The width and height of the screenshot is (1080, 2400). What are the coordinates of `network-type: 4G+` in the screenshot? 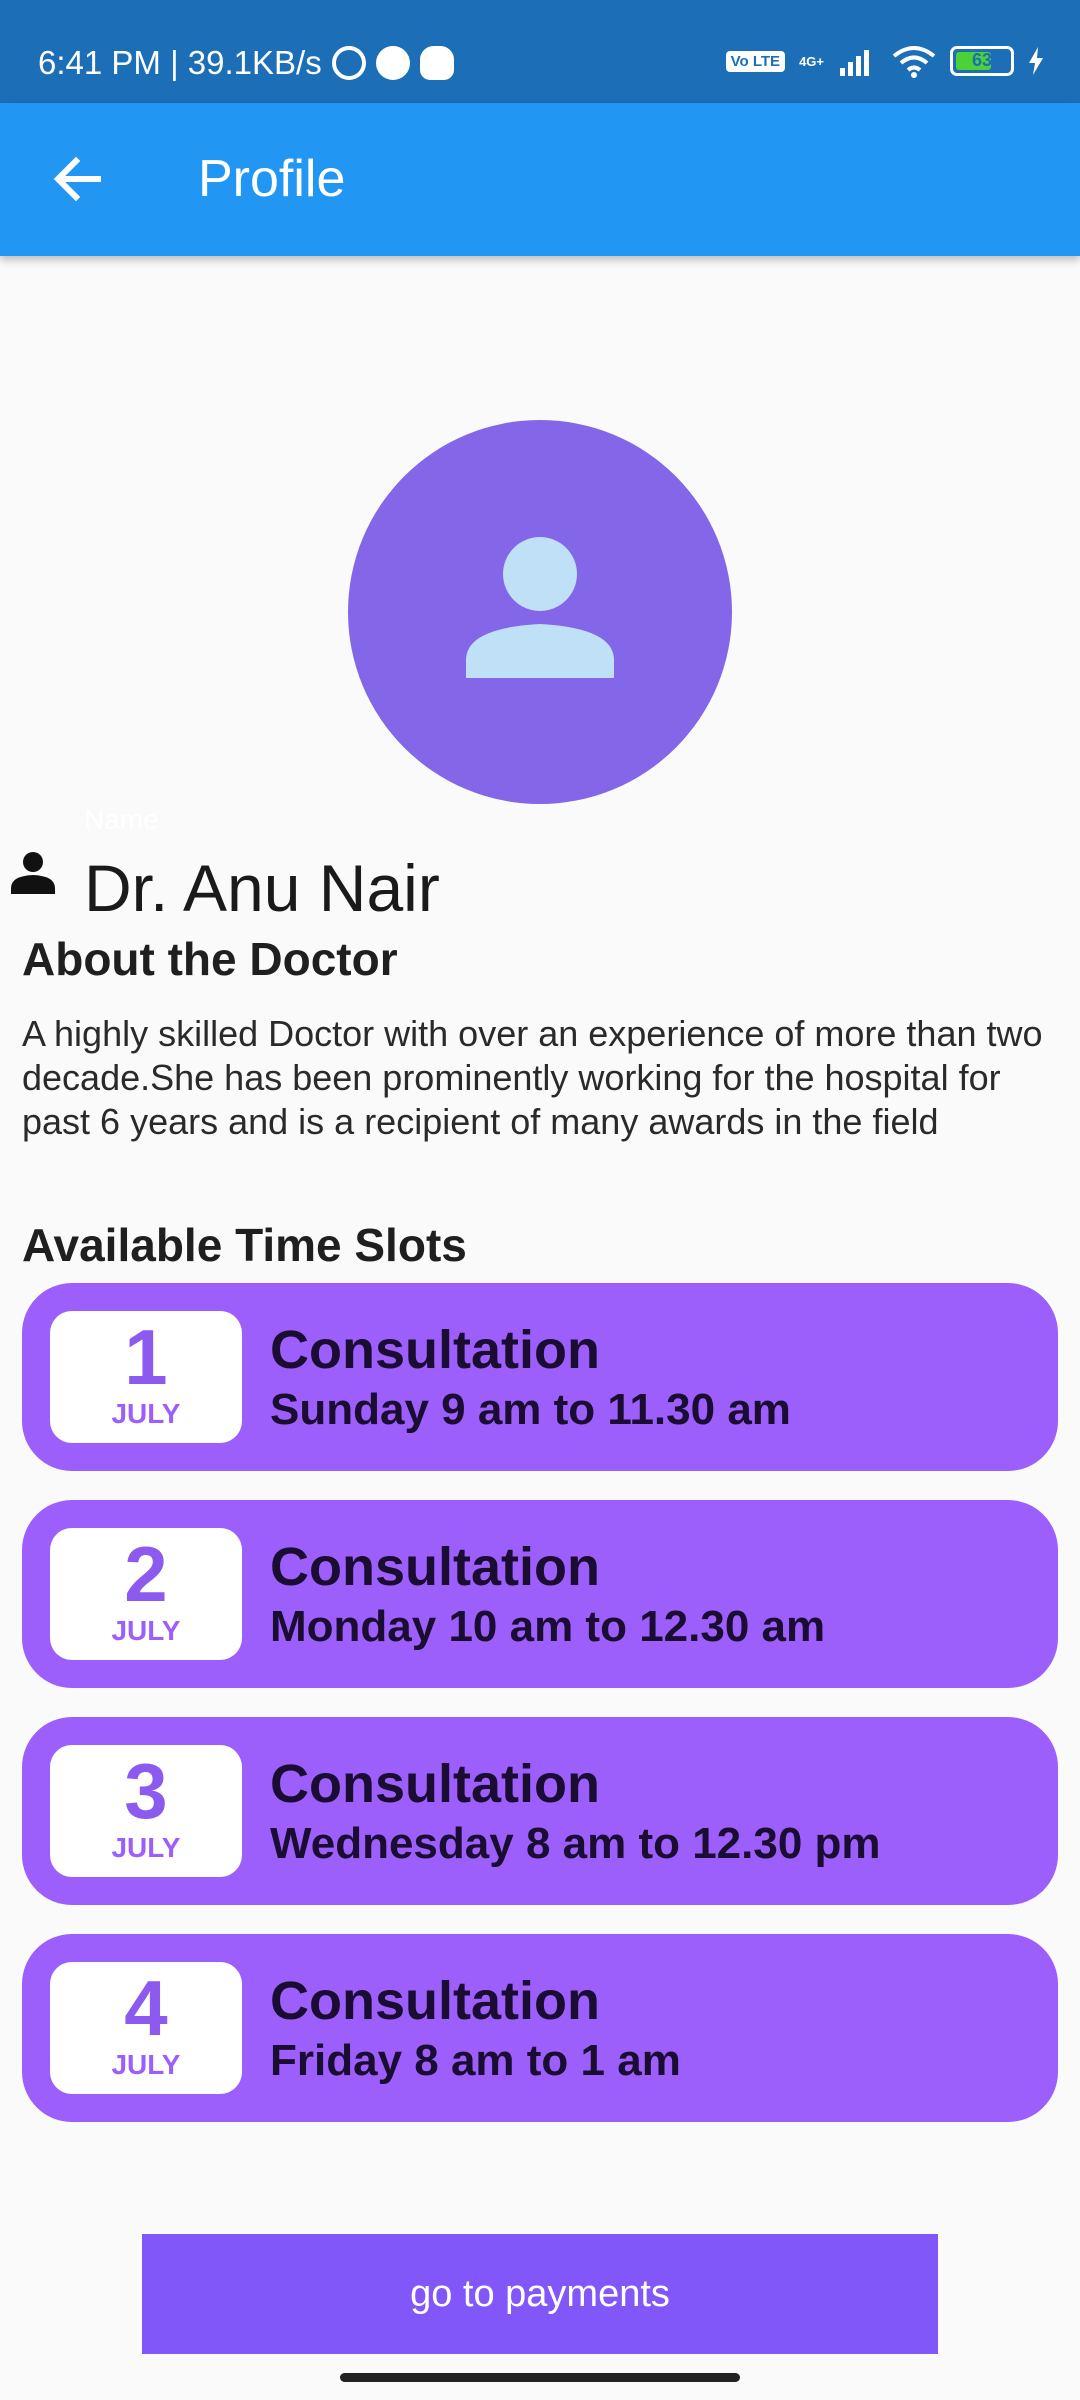 It's located at (811, 61).